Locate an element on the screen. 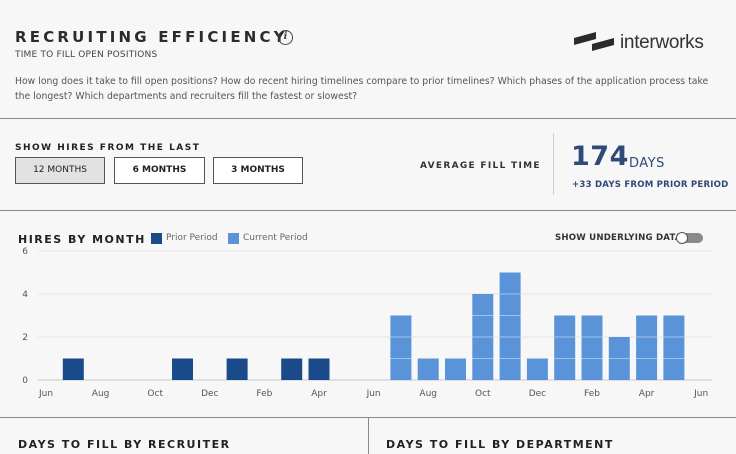 This screenshot has height=454, width=736. hires-chart-title: HIRES BY MONTH is located at coordinates (82, 239).